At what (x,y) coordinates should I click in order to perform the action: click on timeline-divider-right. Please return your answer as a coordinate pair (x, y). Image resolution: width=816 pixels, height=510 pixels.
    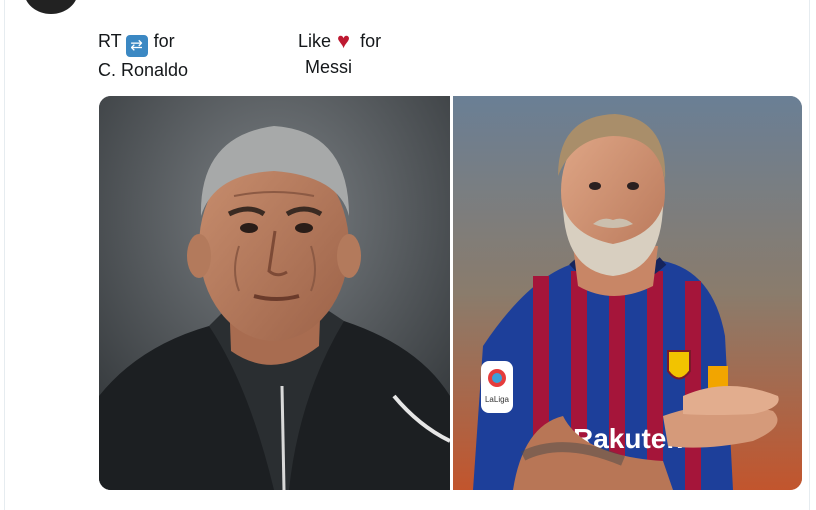
    Looking at the image, I should click on (809, 255).